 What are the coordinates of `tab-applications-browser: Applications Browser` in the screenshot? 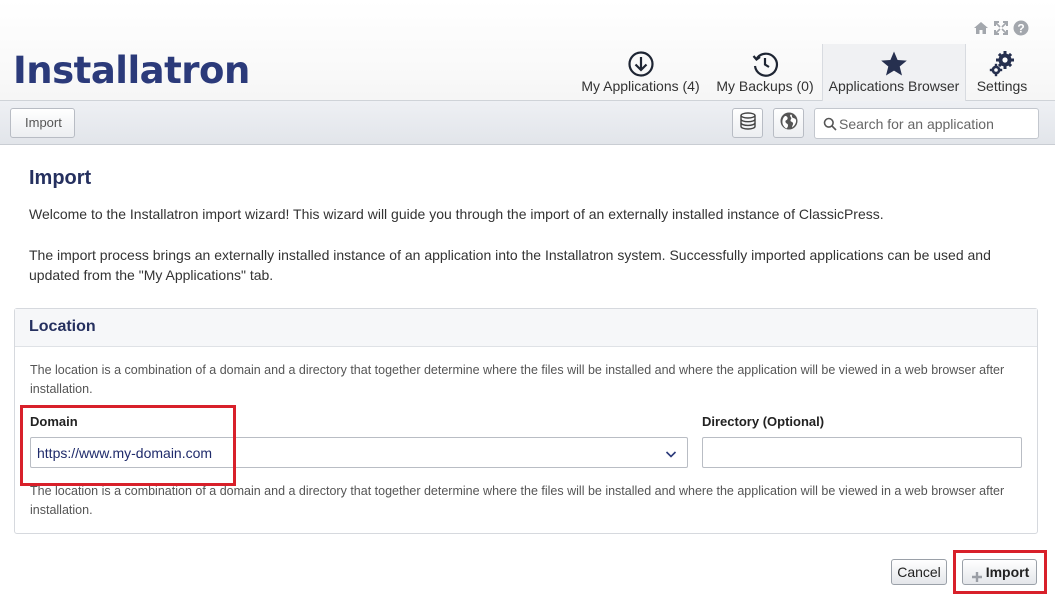 It's located at (894, 72).